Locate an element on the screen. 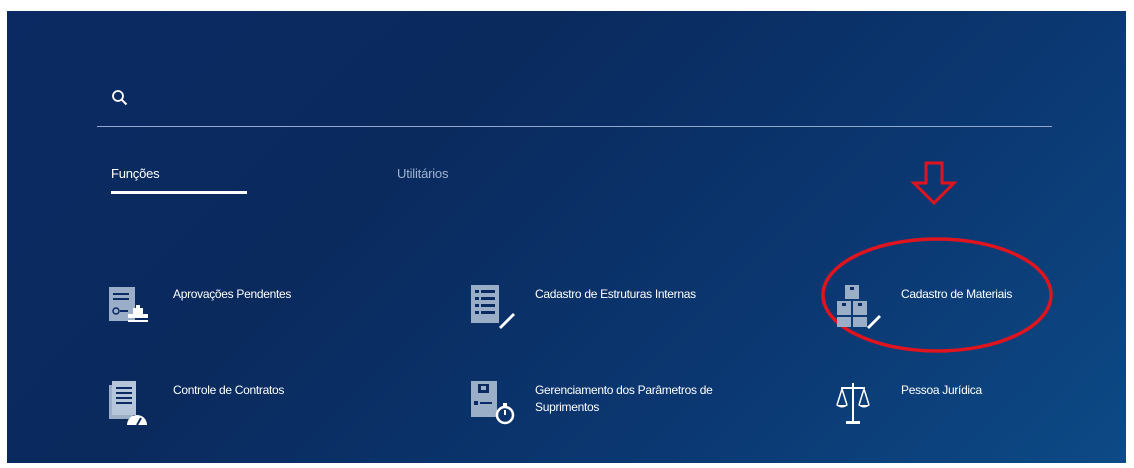 Image resolution: width=1134 pixels, height=468 pixels. materials-boxes-edit-icon is located at coordinates (859, 307).